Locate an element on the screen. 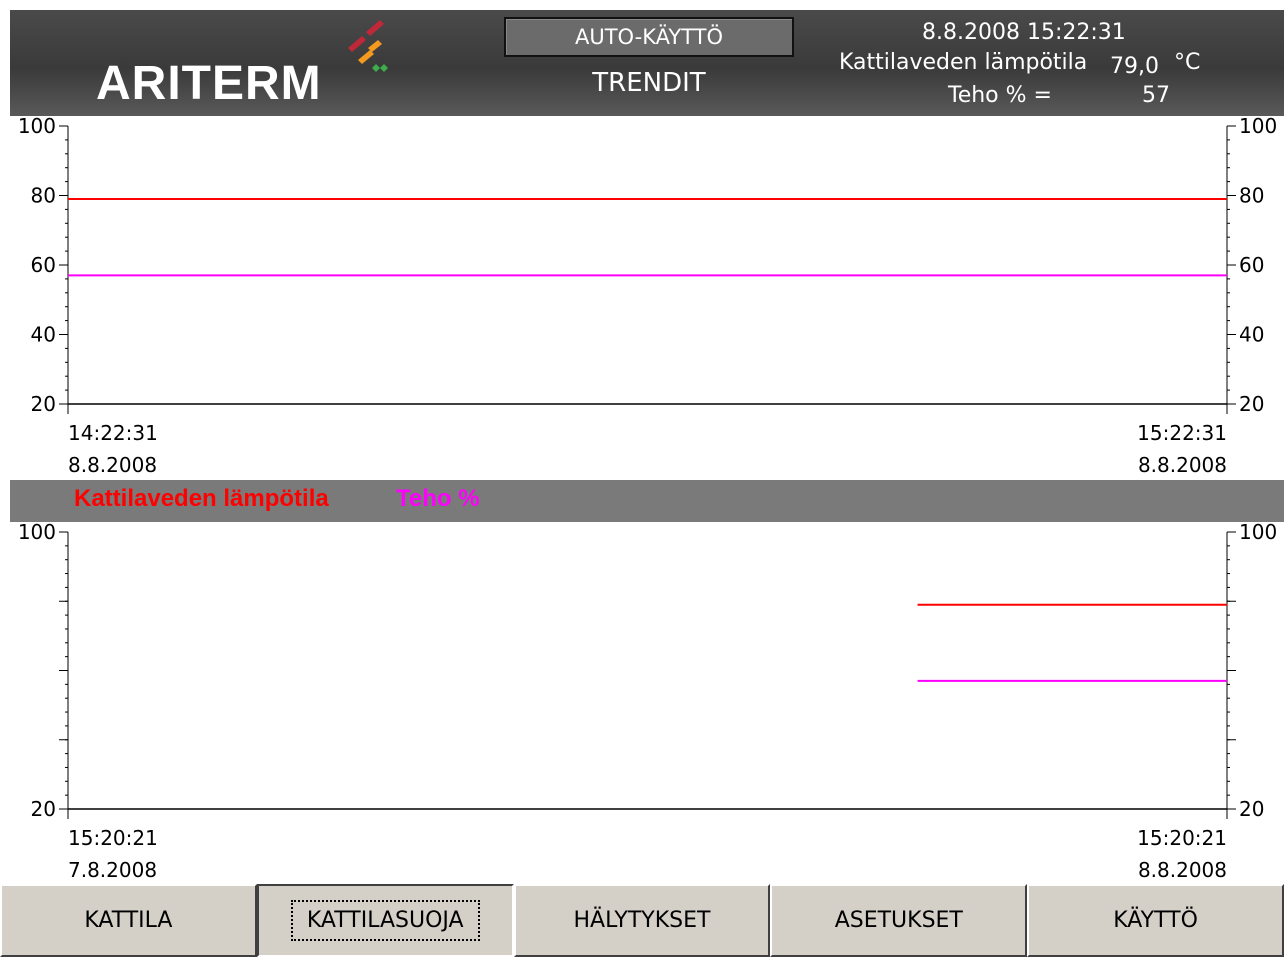 This screenshot has width=1284, height=957. y-tick-label-left: 40 is located at coordinates (43, 335).